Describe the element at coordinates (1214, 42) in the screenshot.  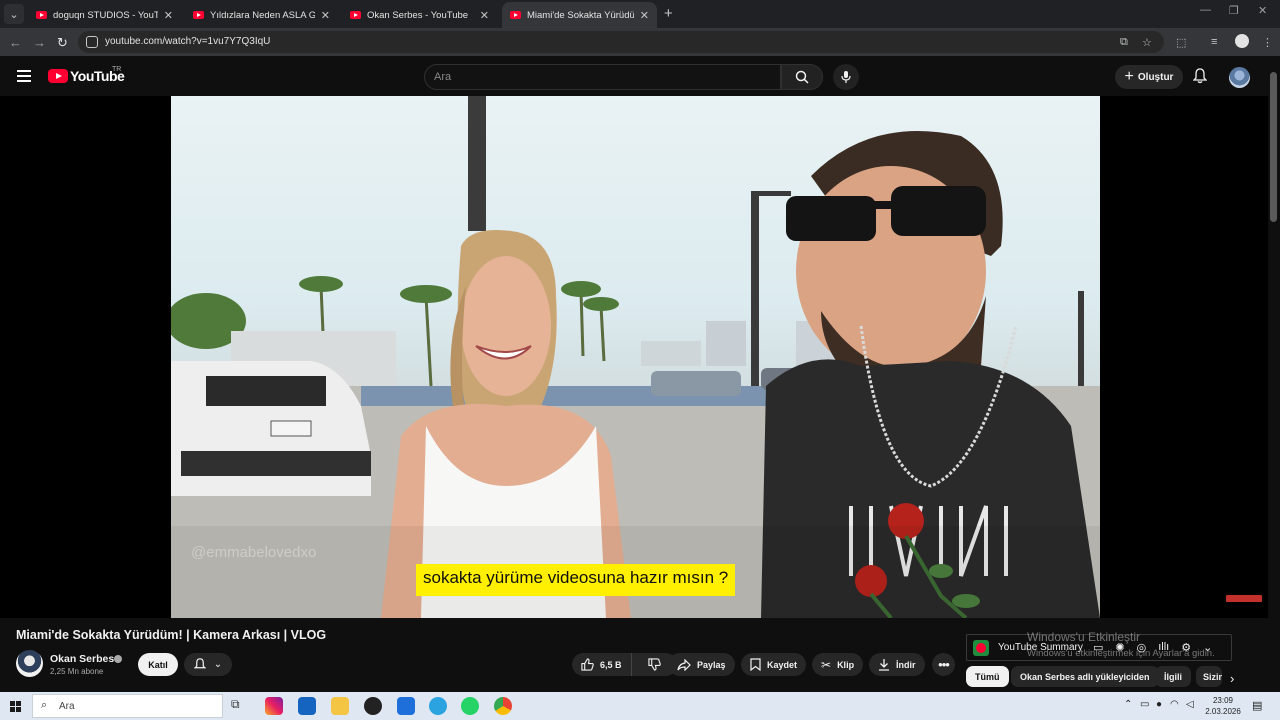
I see `media-icon: ≡` at that location.